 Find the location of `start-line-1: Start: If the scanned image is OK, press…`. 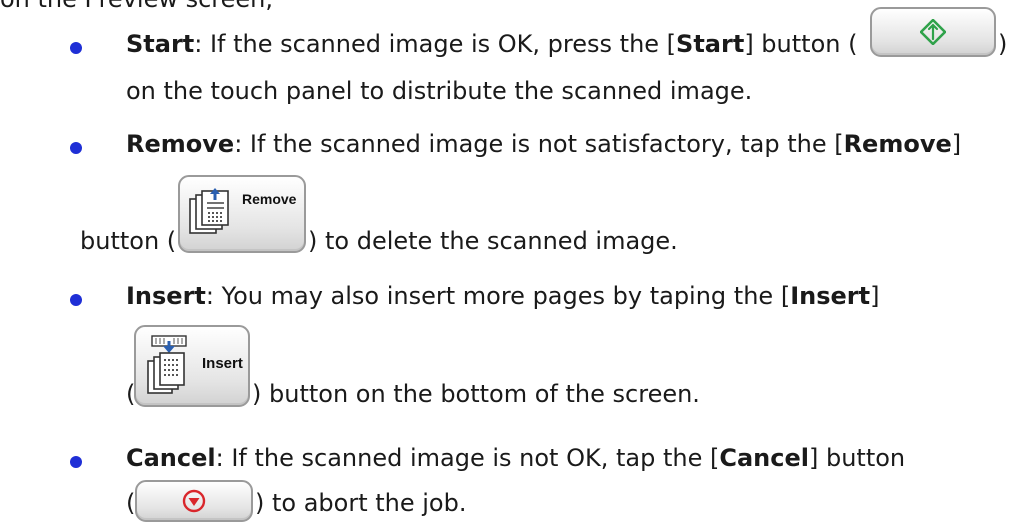

start-line-1: Start: If the scanned image is OK, press… is located at coordinates (491, 44).